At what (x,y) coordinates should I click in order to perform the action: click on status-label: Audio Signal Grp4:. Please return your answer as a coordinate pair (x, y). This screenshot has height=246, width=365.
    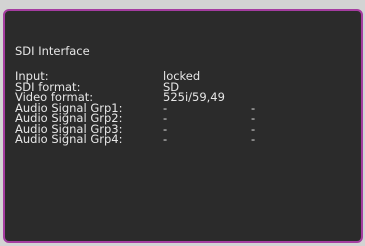
    Looking at the image, I should click on (69, 139).